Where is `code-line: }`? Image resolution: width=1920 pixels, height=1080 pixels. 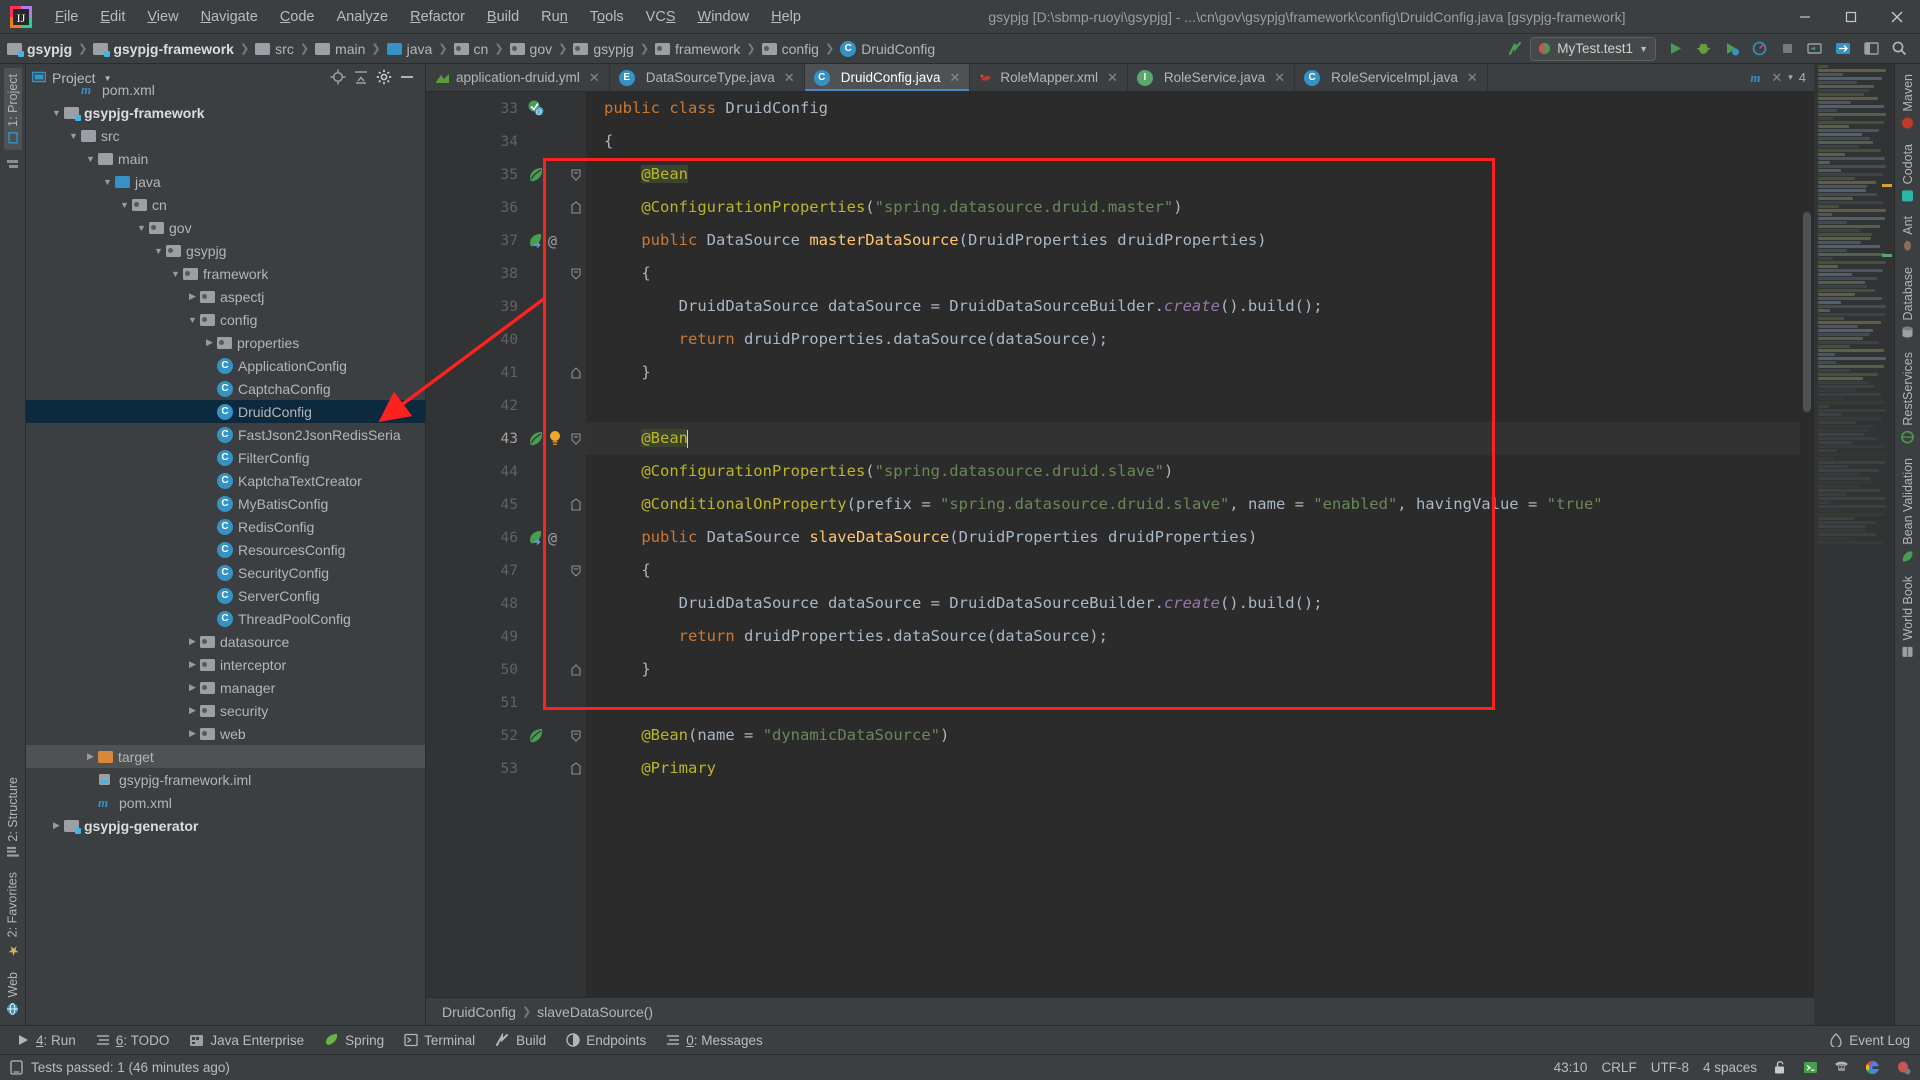
code-line: } is located at coordinates (1200, 669).